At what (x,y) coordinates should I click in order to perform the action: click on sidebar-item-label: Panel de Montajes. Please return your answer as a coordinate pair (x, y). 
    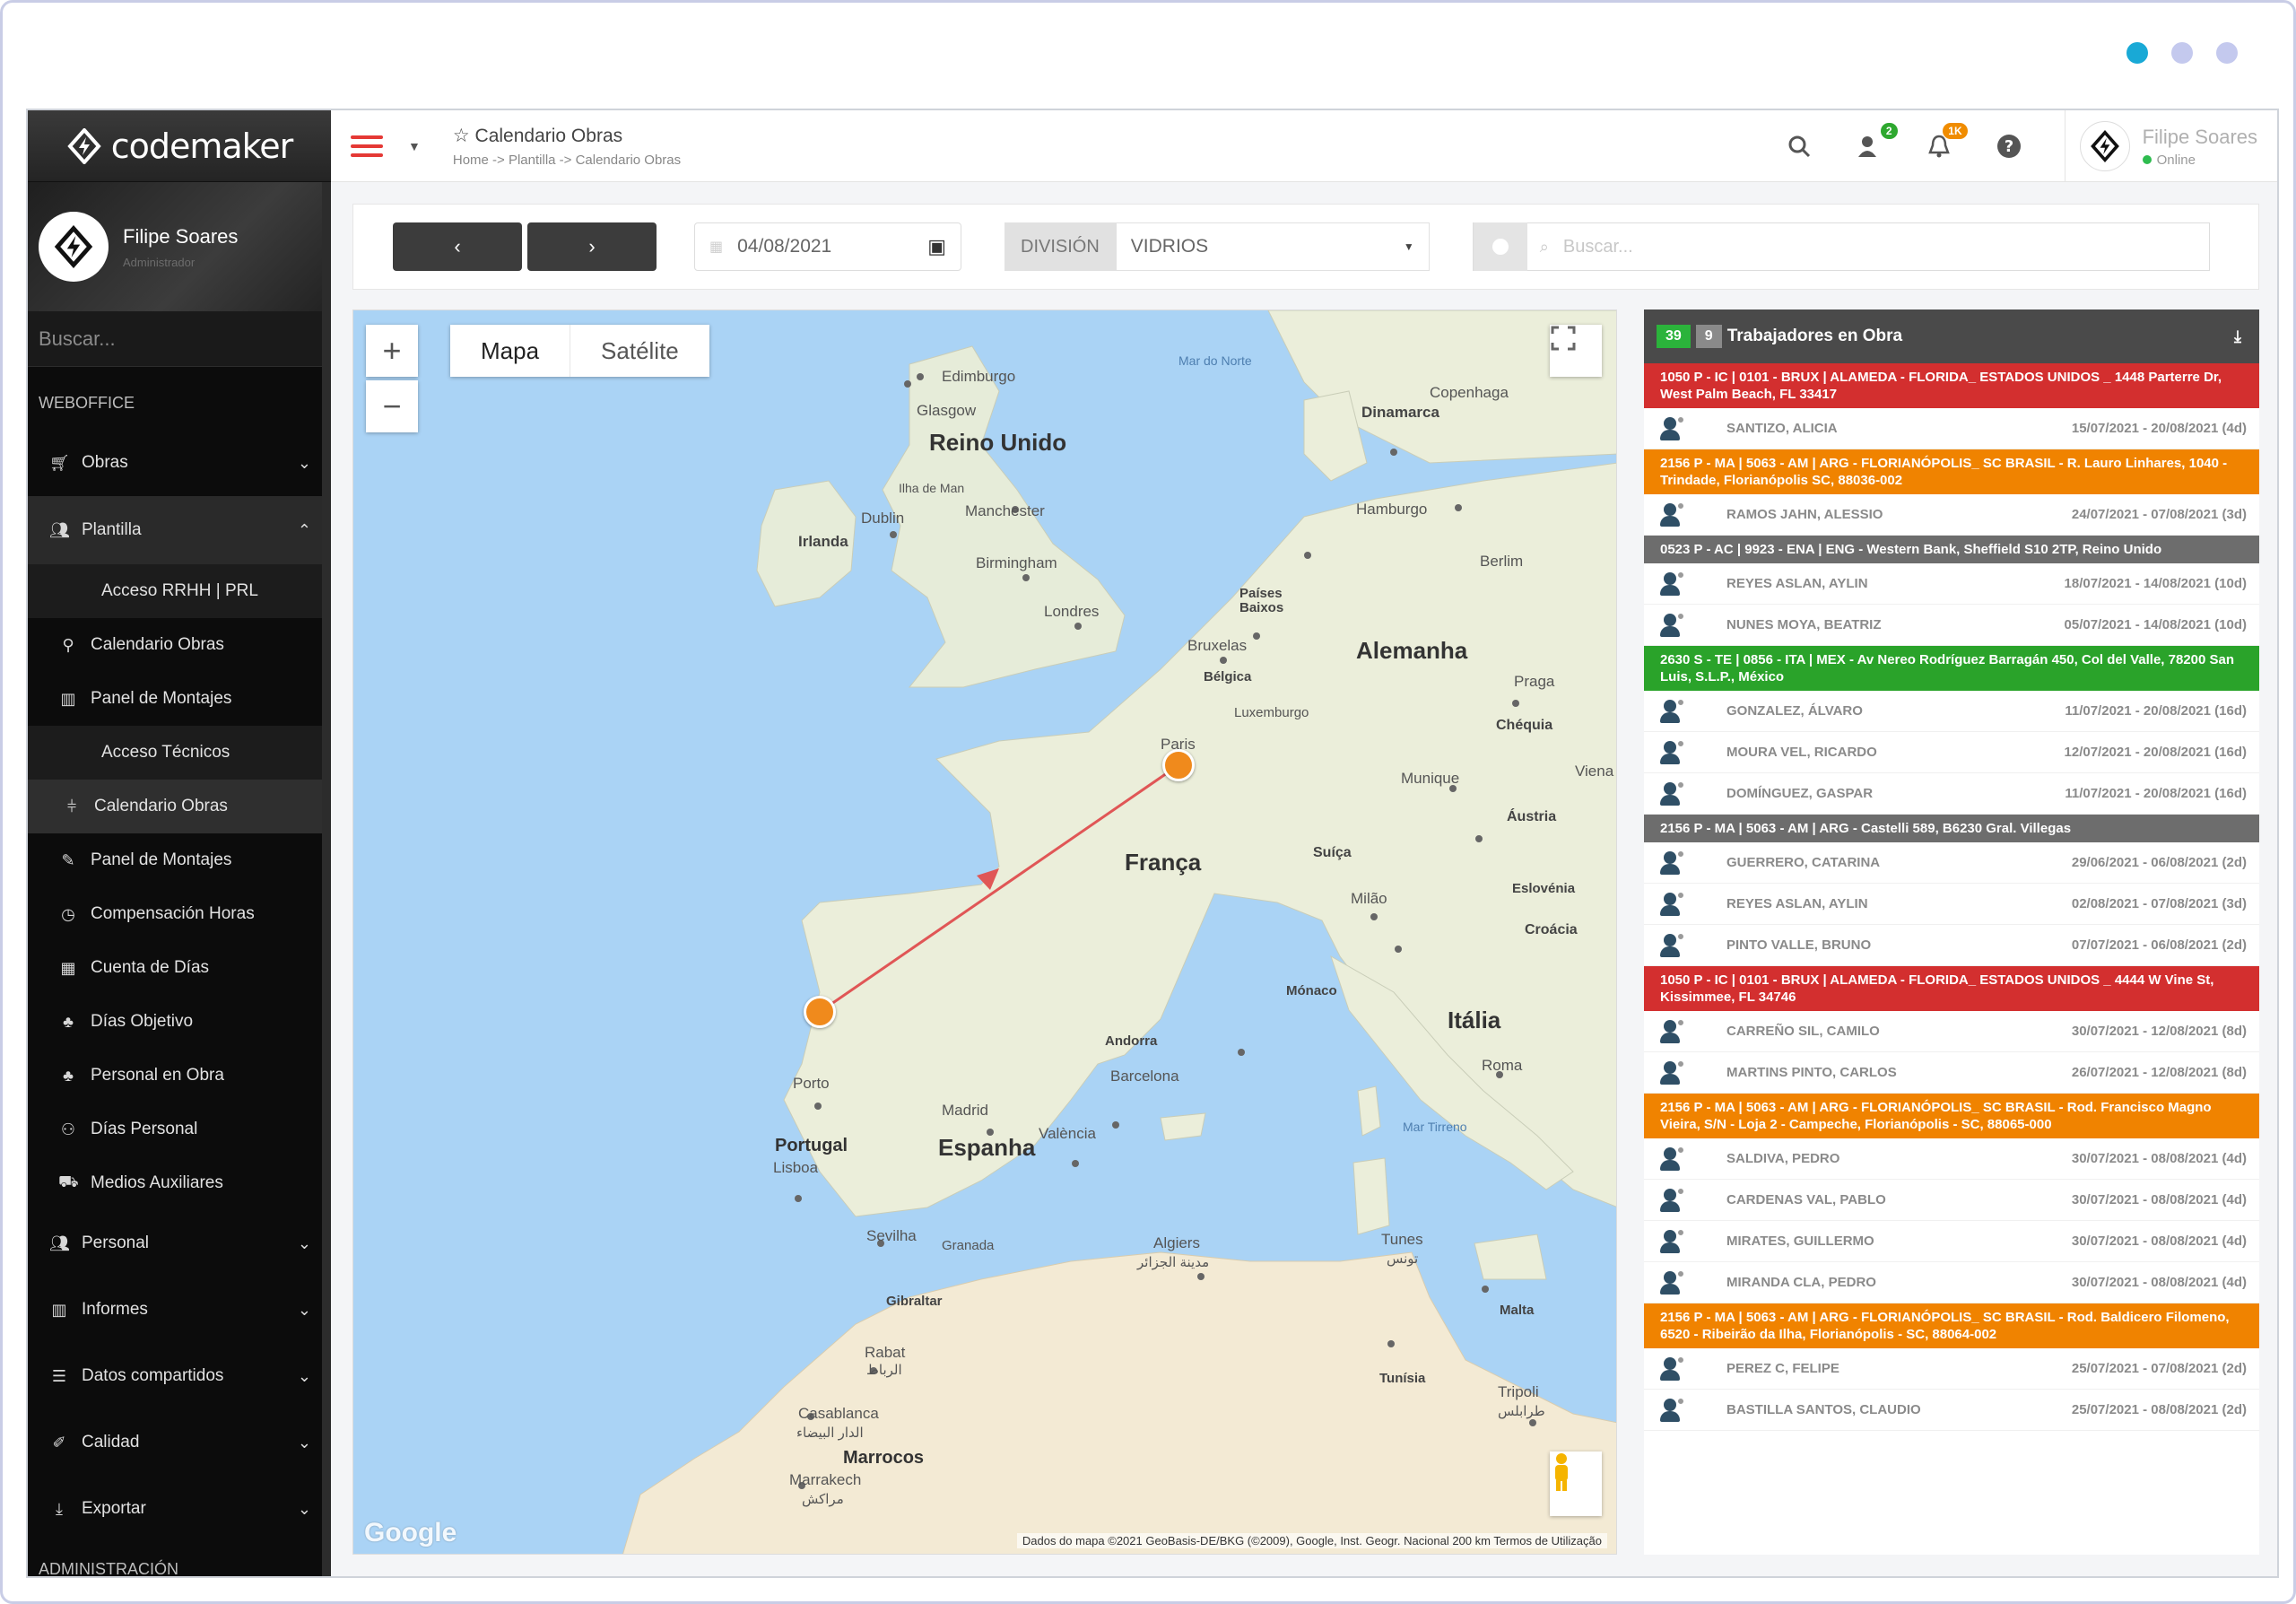
    Looking at the image, I should click on (161, 698).